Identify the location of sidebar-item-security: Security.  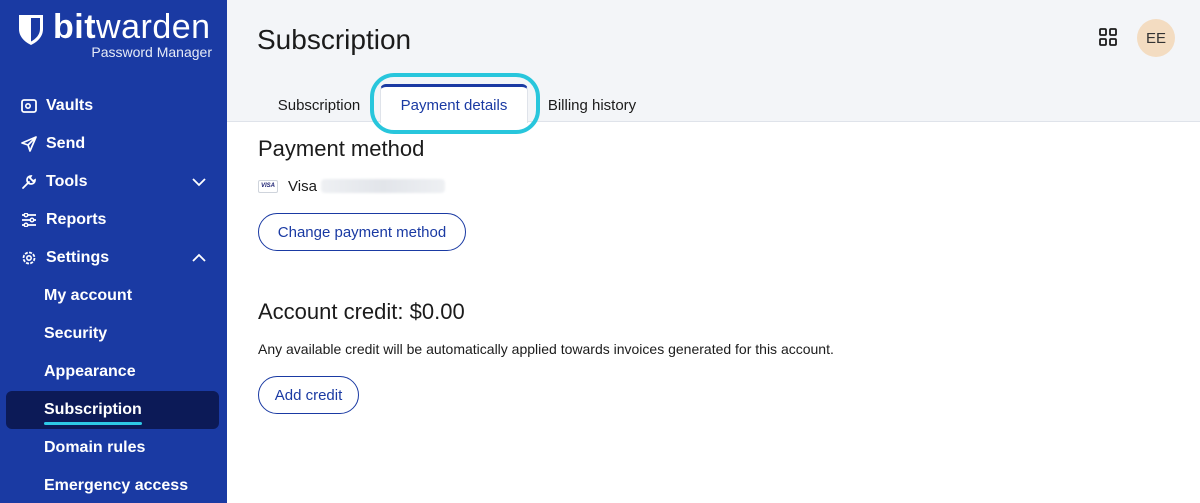
(112, 334).